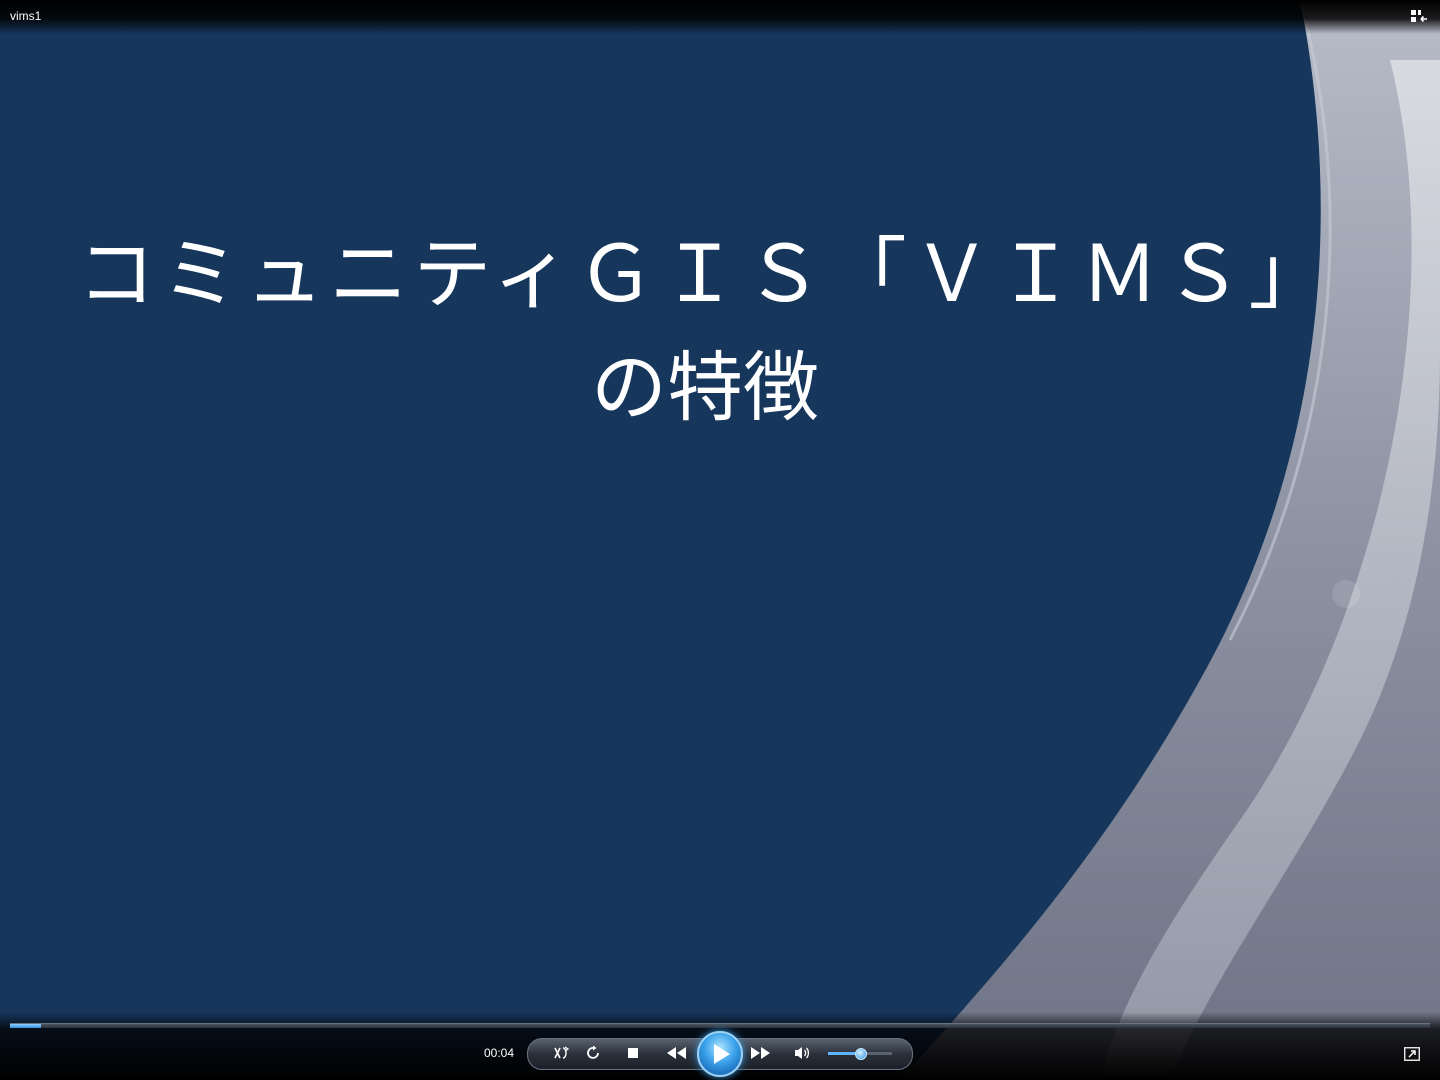  What do you see at coordinates (499, 1053) in the screenshot?
I see `elapsed-time: 00:04` at bounding box center [499, 1053].